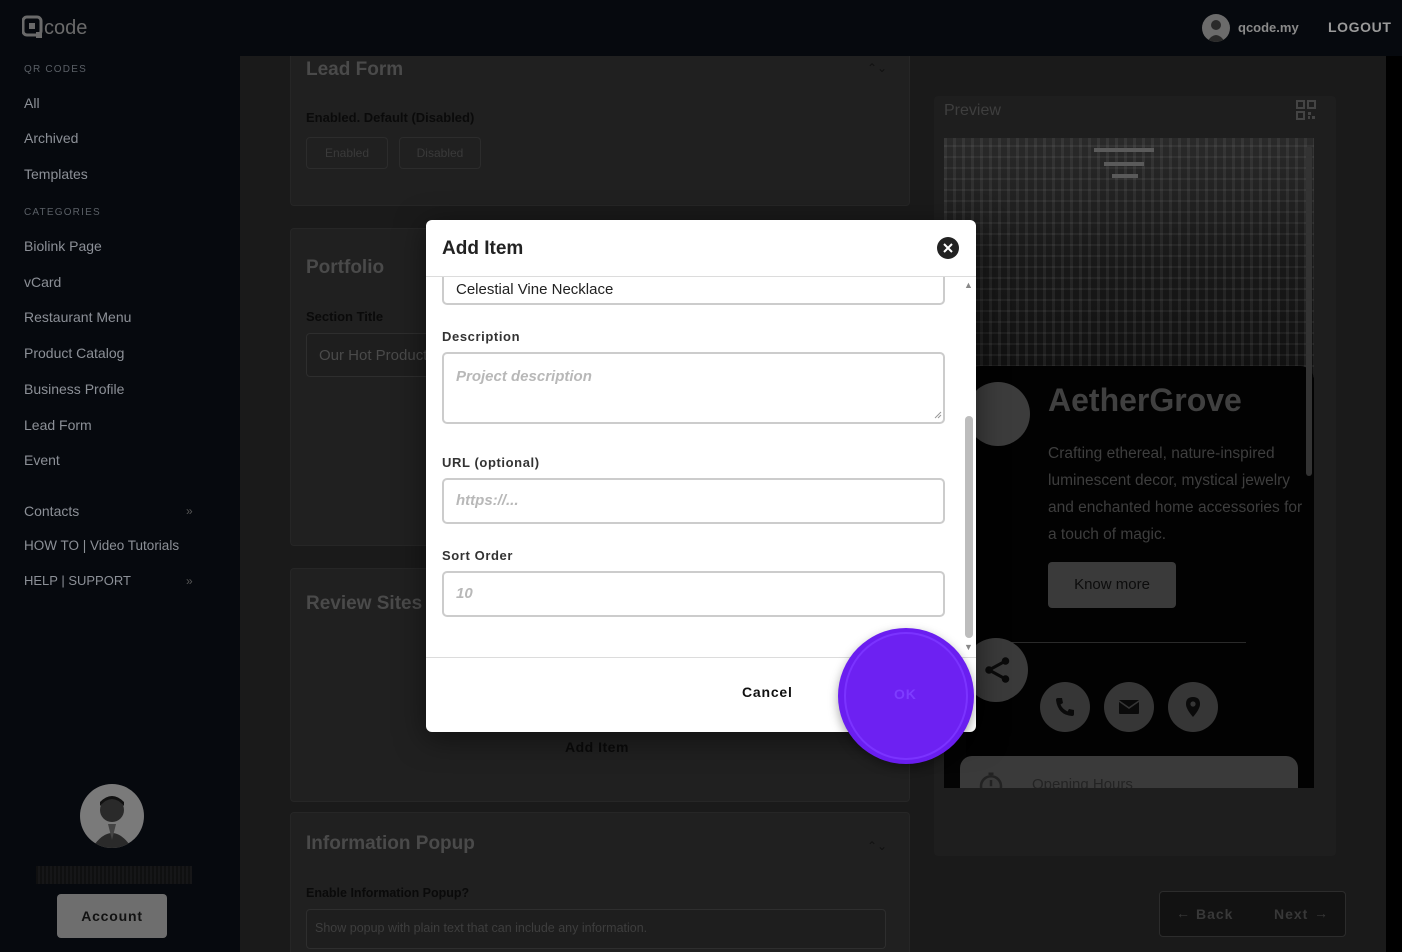 This screenshot has height=952, width=1402. Describe the element at coordinates (347, 153) in the screenshot. I see `enabled-option: Enabled` at that location.